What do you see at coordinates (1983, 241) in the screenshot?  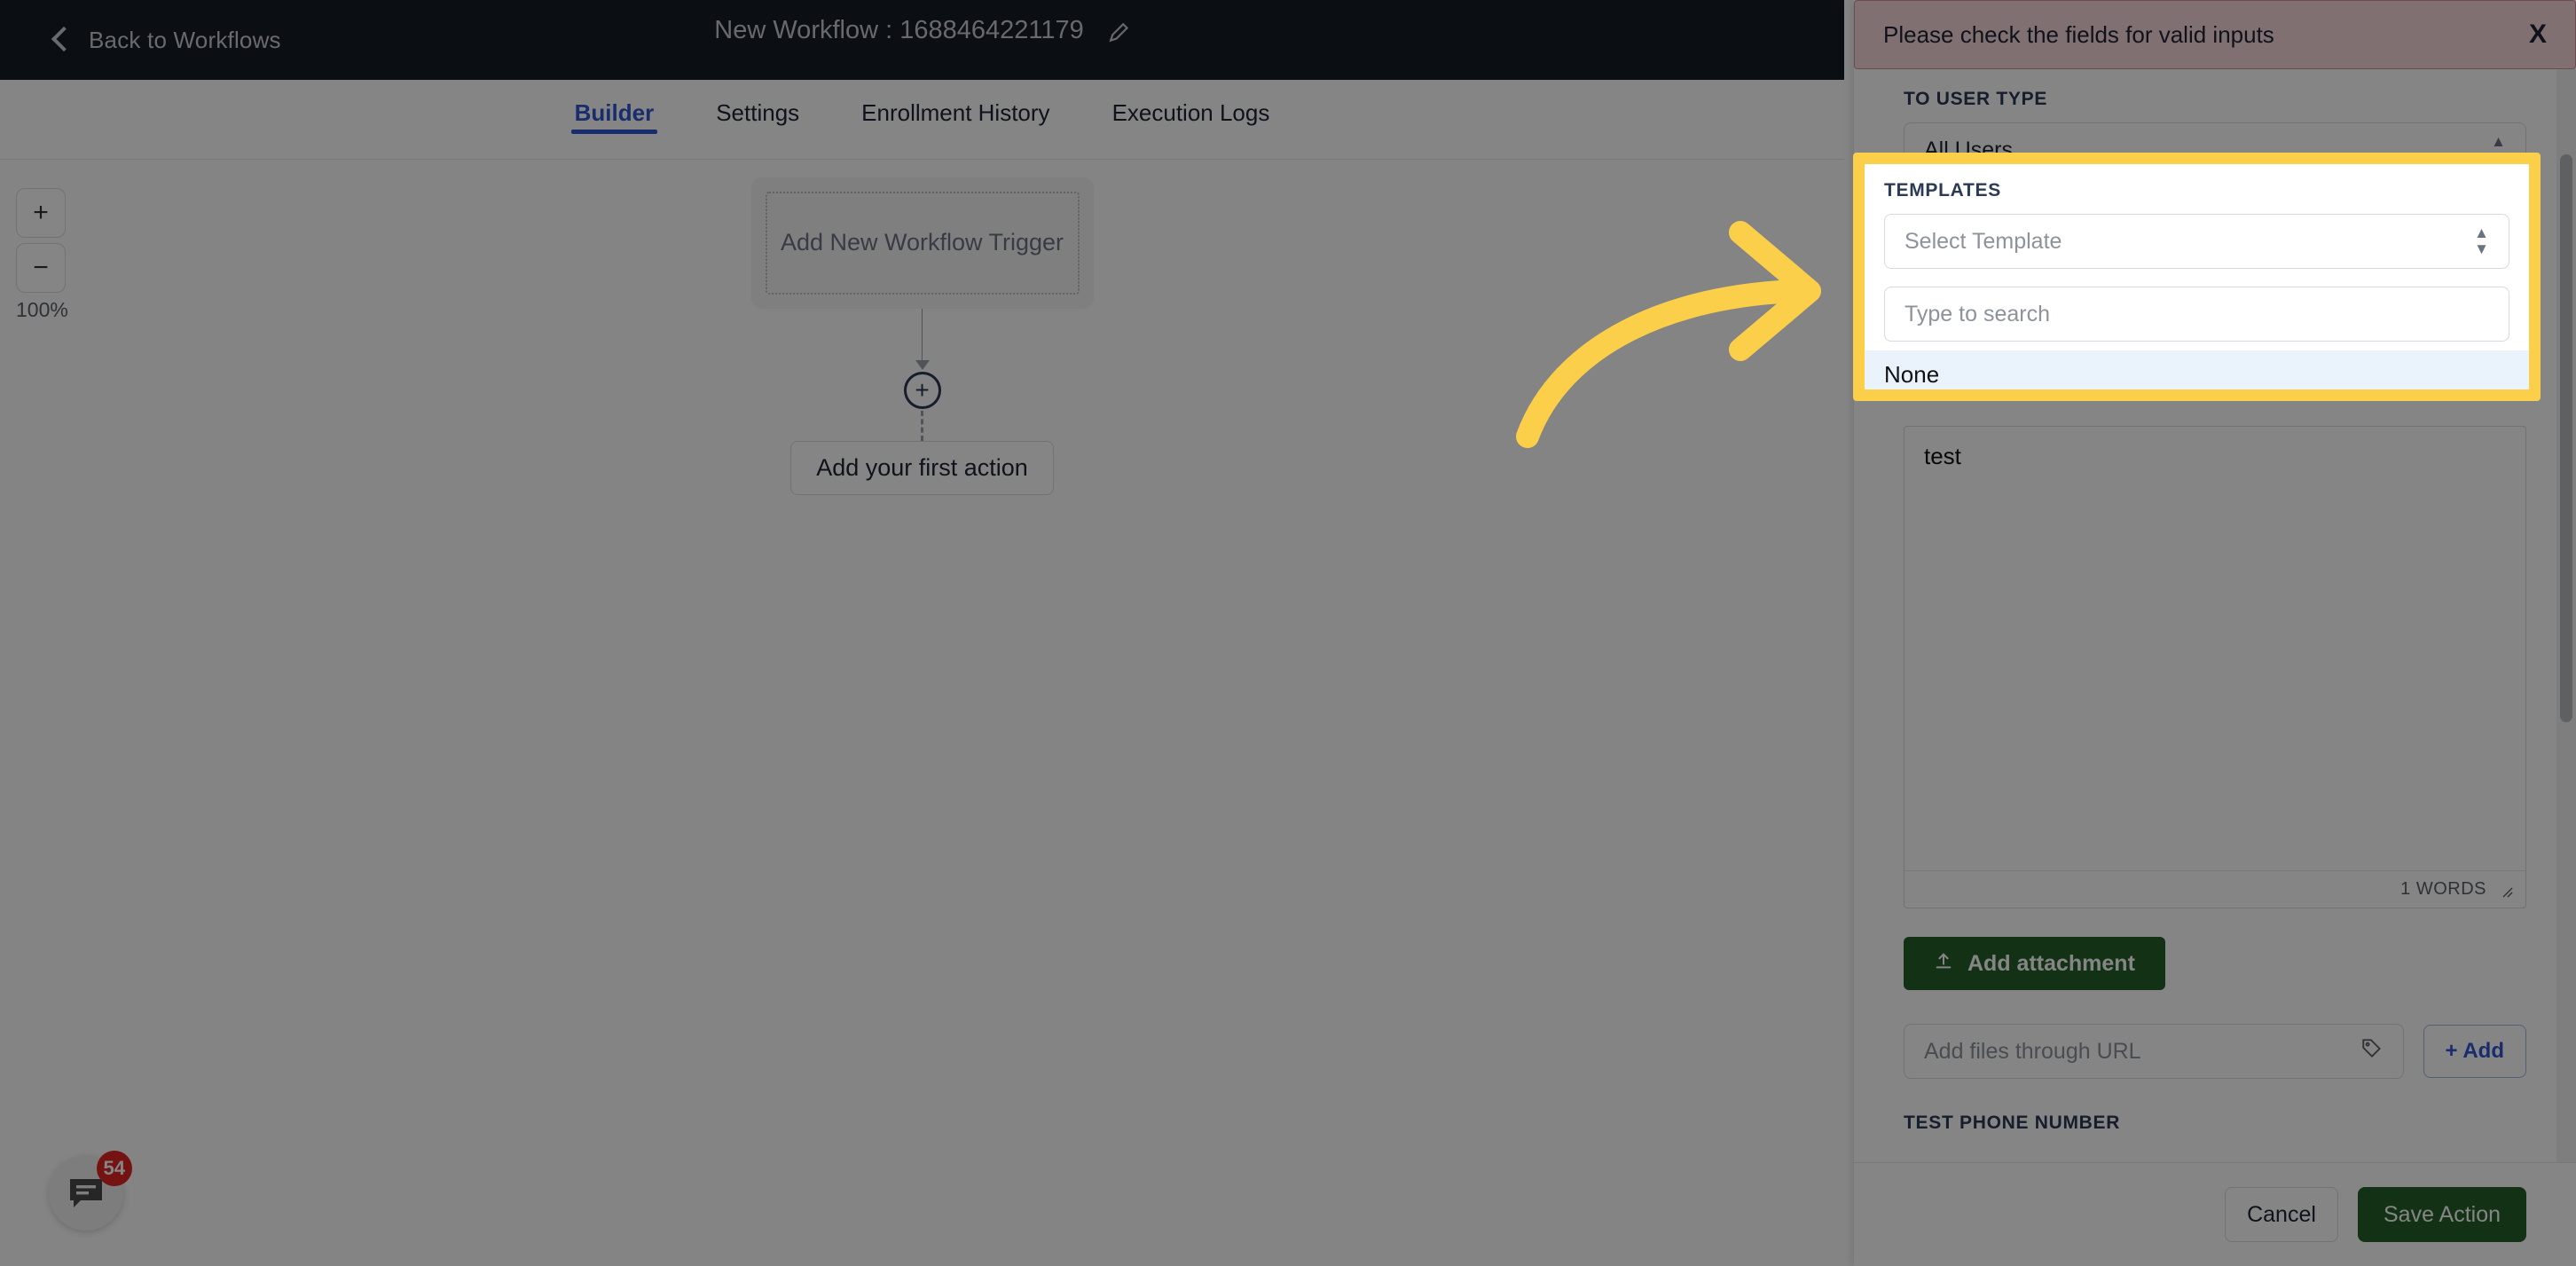 I see `templates-select-value: Select Template` at bounding box center [1983, 241].